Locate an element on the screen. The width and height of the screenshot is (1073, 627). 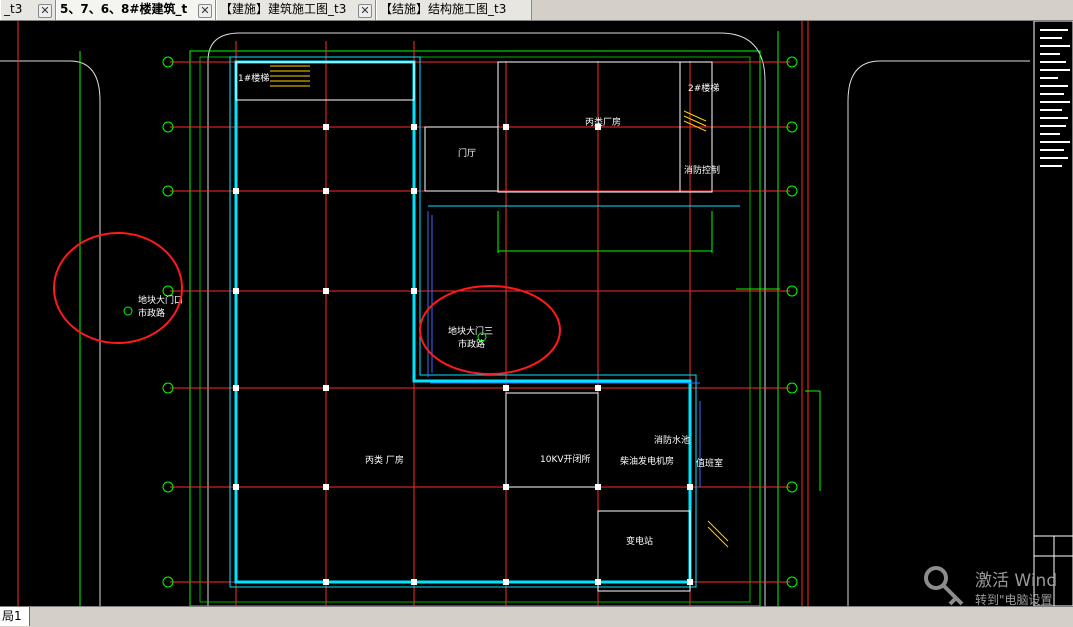
room-label-plant2: 丙类 厂房 is located at coordinates (384, 460).